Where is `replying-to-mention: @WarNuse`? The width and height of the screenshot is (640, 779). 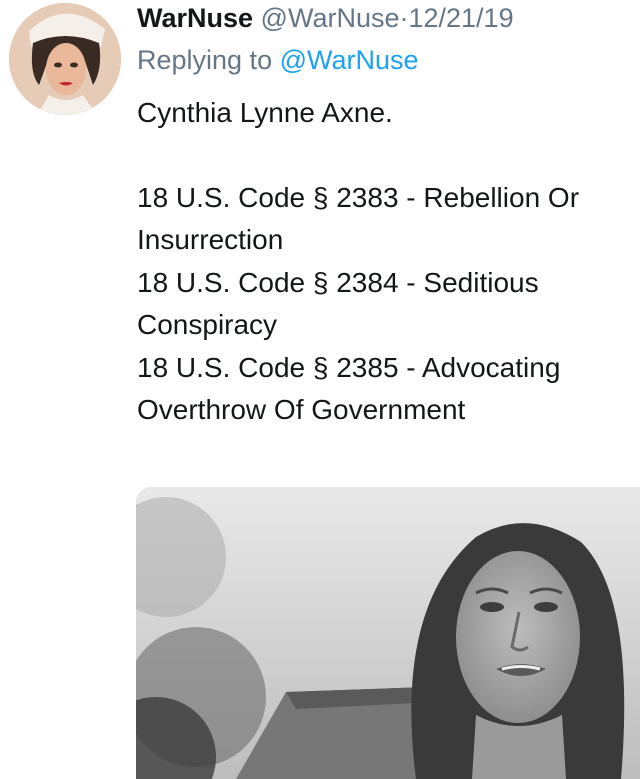
replying-to-mention: @WarNuse is located at coordinates (349, 60).